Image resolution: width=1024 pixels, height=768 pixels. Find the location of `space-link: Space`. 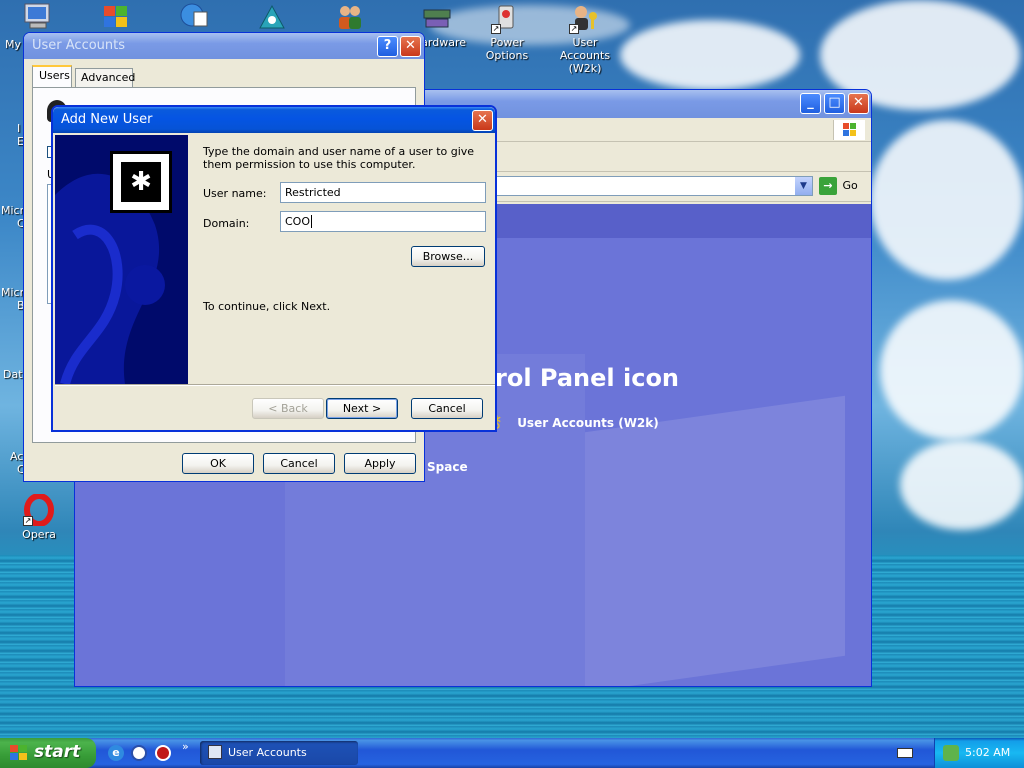

space-link: Space is located at coordinates (447, 467).